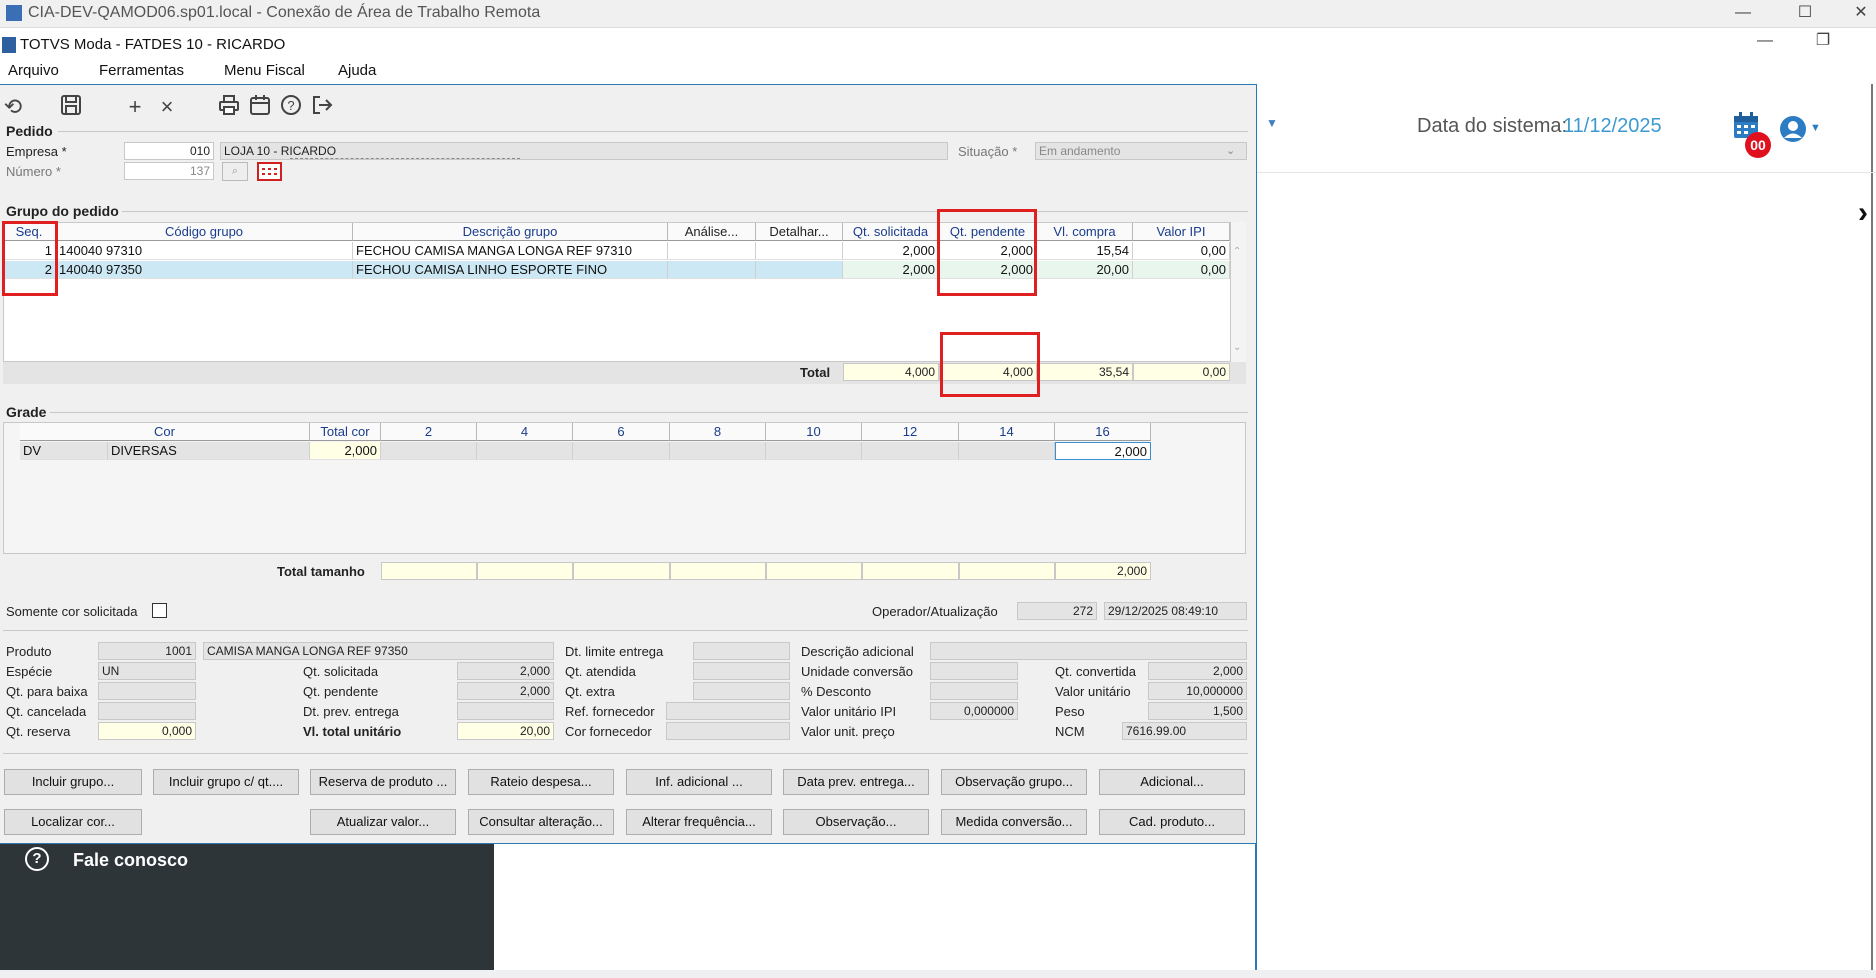 This screenshot has width=1876, height=978. What do you see at coordinates (159, 610) in the screenshot?
I see `somente-cor-checkbox` at bounding box center [159, 610].